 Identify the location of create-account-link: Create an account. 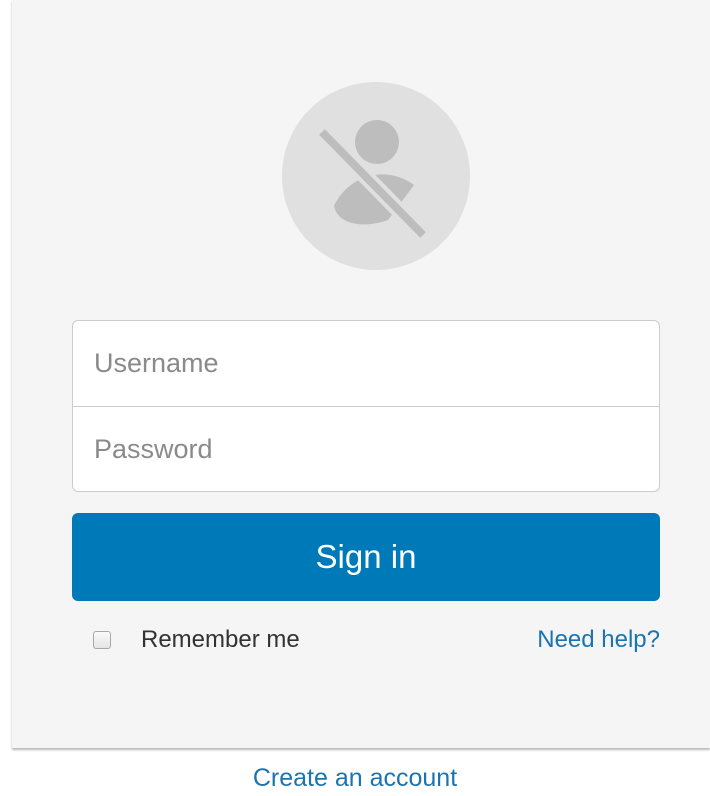
(355, 778).